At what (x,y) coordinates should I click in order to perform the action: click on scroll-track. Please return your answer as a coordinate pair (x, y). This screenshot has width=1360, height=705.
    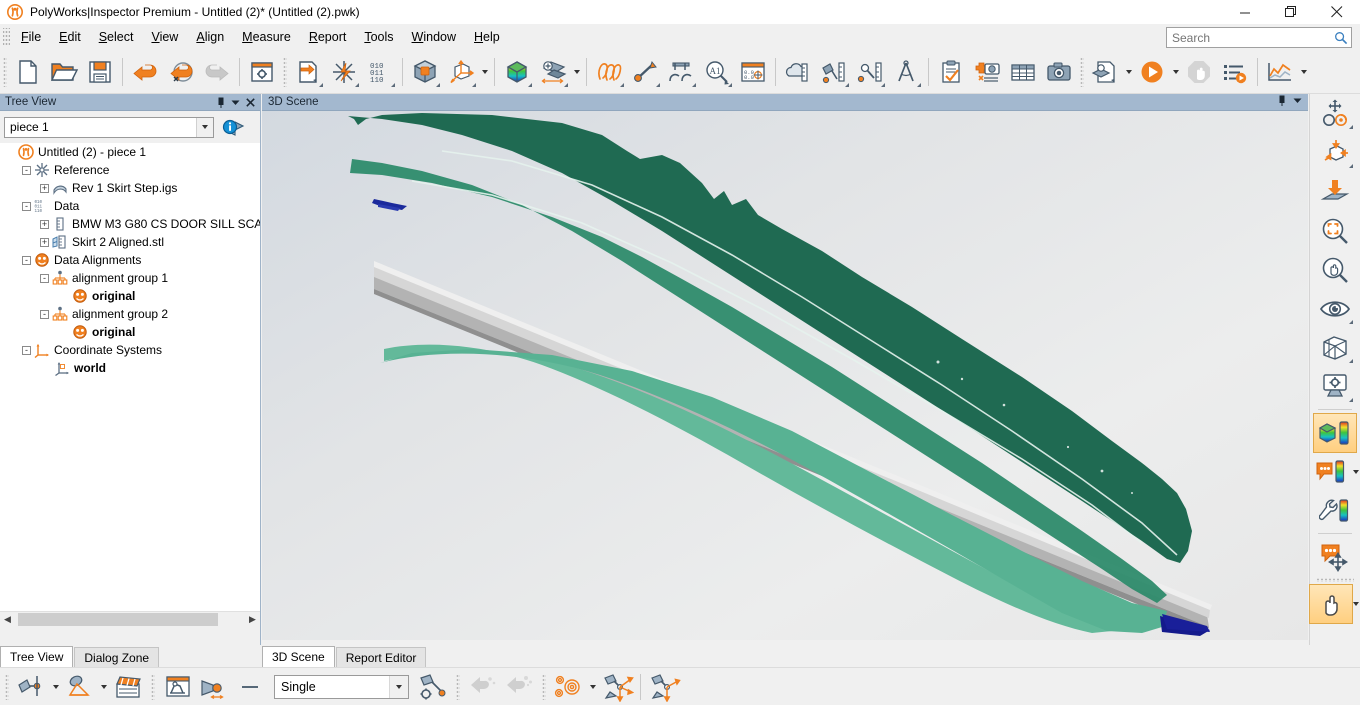
    Looking at the image, I should click on (130, 619).